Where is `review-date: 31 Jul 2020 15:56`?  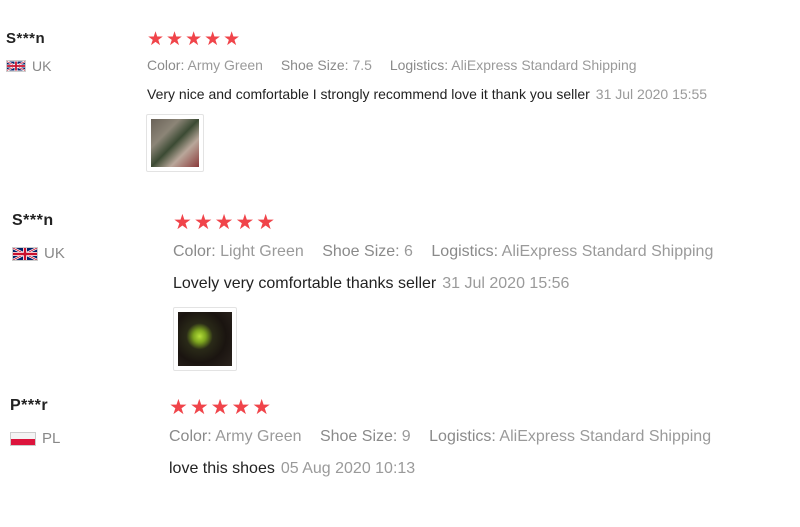 review-date: 31 Jul 2020 15:56 is located at coordinates (506, 283).